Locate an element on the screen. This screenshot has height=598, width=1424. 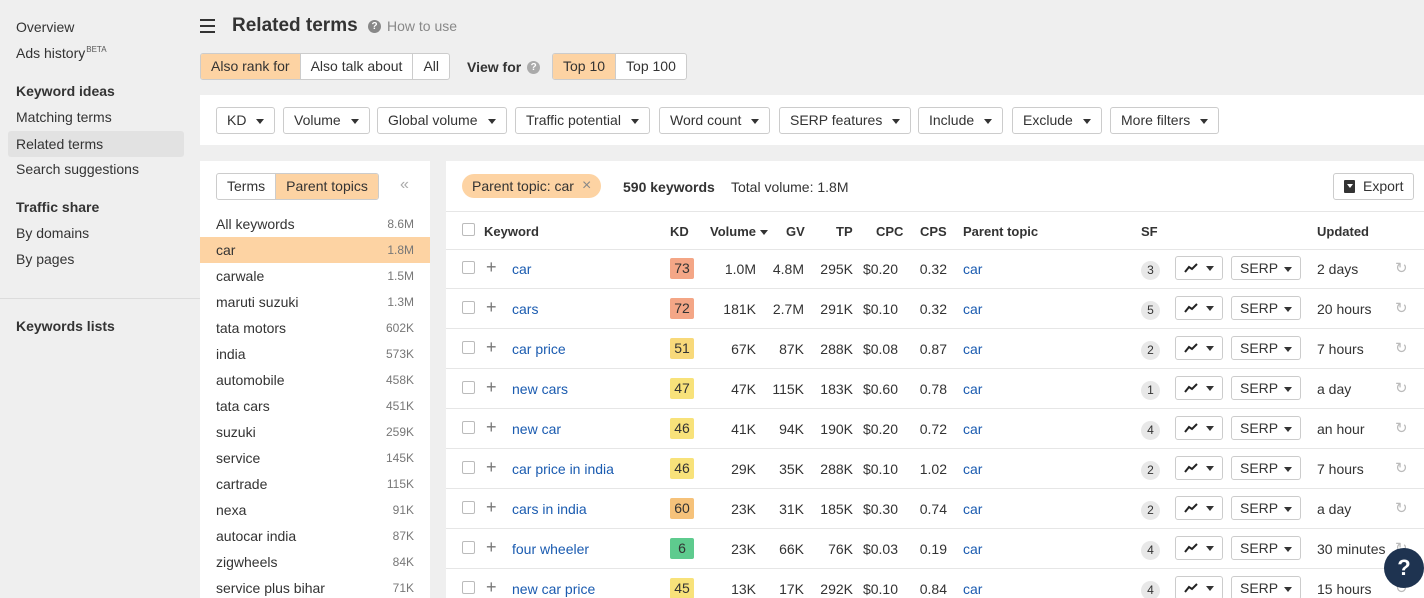
header-updated: Updated is located at coordinates (1343, 231).